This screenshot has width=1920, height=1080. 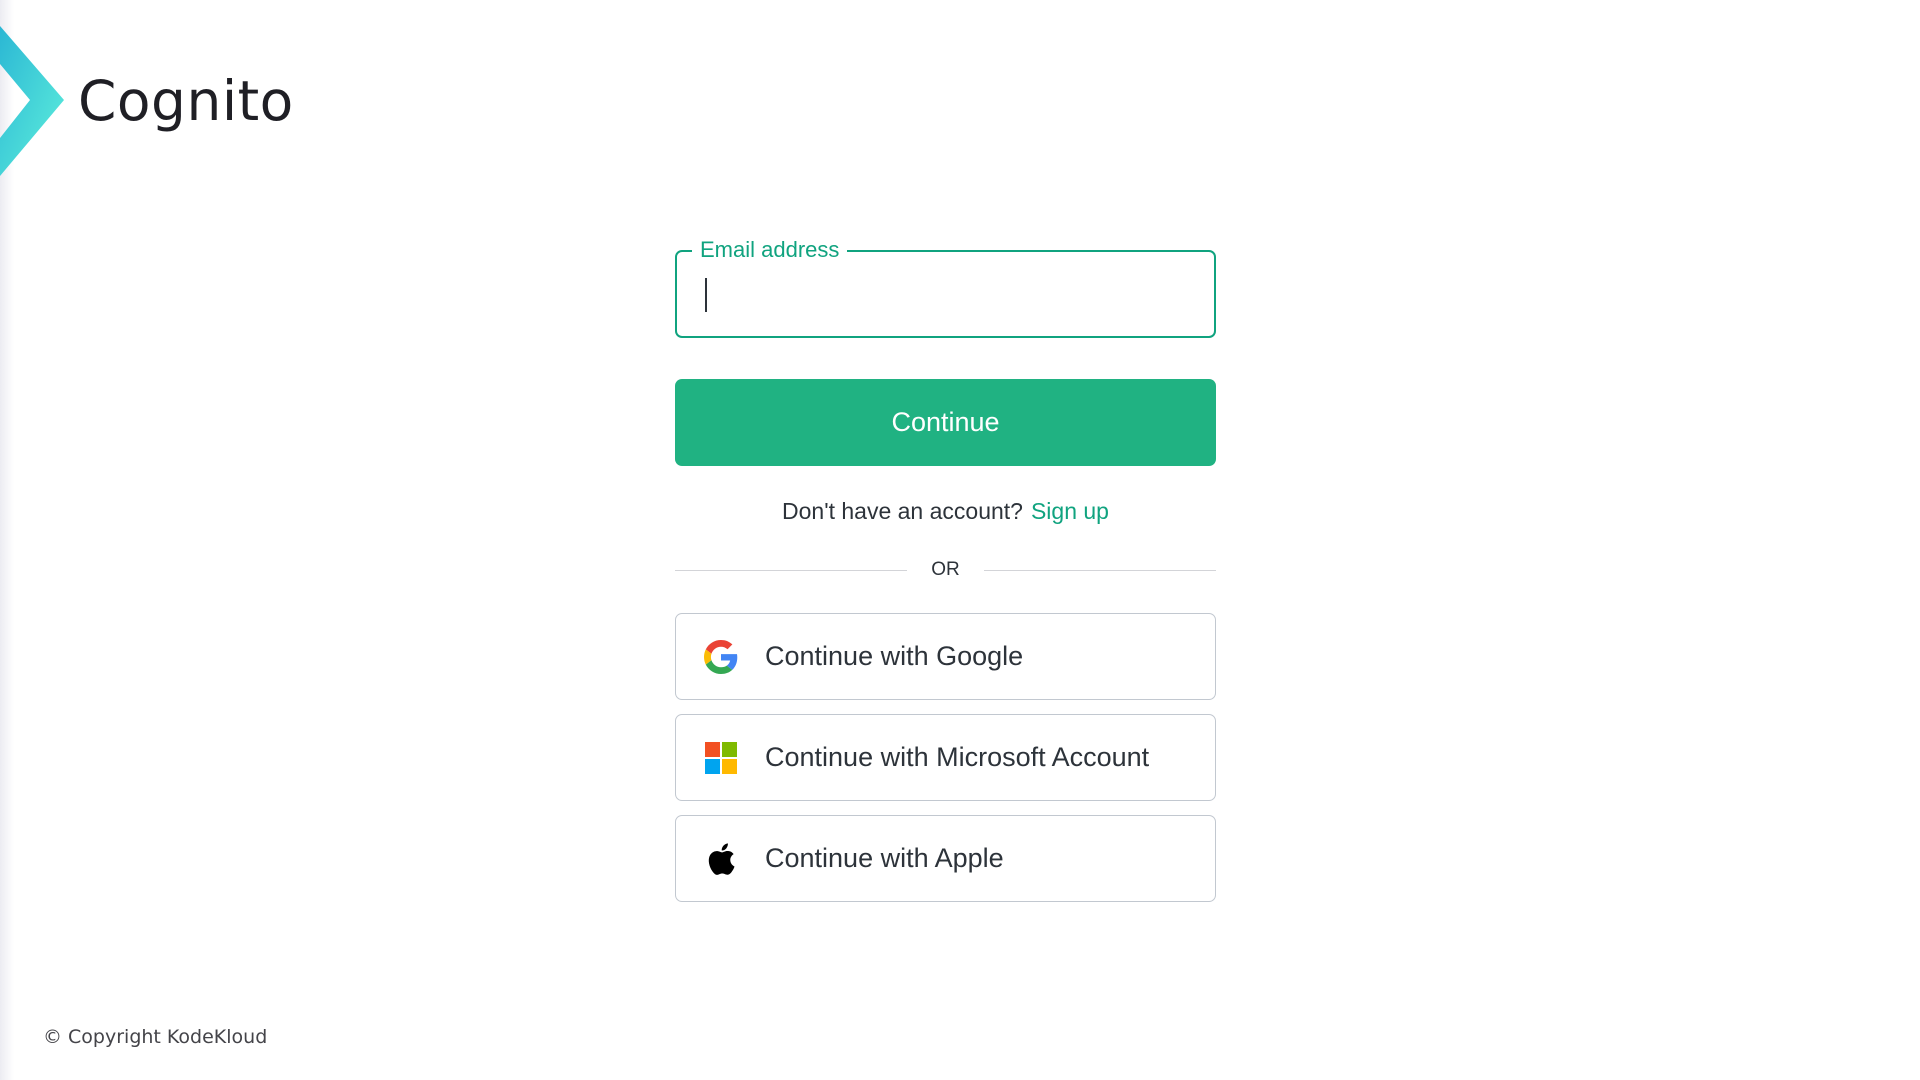 What do you see at coordinates (902, 511) in the screenshot?
I see `signup-prompt: Don't have an account?` at bounding box center [902, 511].